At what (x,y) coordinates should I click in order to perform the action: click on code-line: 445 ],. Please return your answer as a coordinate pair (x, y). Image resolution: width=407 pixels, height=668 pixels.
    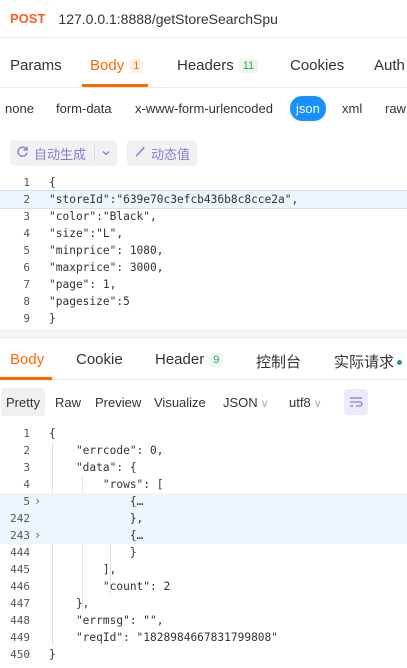
    Looking at the image, I should click on (203, 569).